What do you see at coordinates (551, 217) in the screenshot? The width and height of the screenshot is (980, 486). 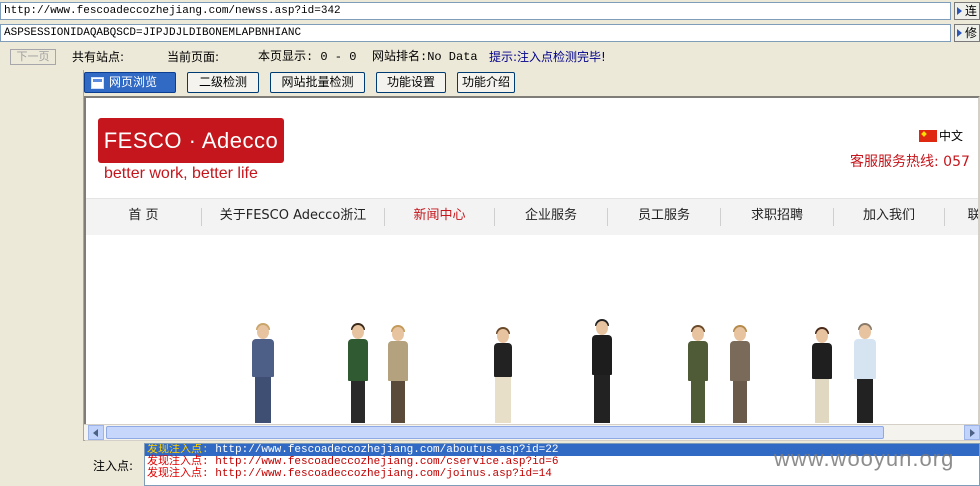 I see `nav-enterprise-services: 企业服务` at bounding box center [551, 217].